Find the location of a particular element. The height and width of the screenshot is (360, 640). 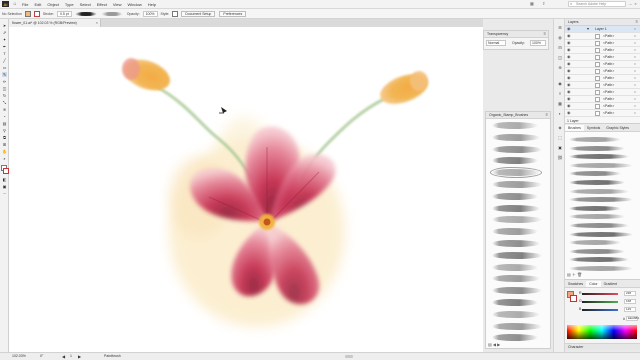

transparency-panel-icon: ◐ is located at coordinates (560, 114).